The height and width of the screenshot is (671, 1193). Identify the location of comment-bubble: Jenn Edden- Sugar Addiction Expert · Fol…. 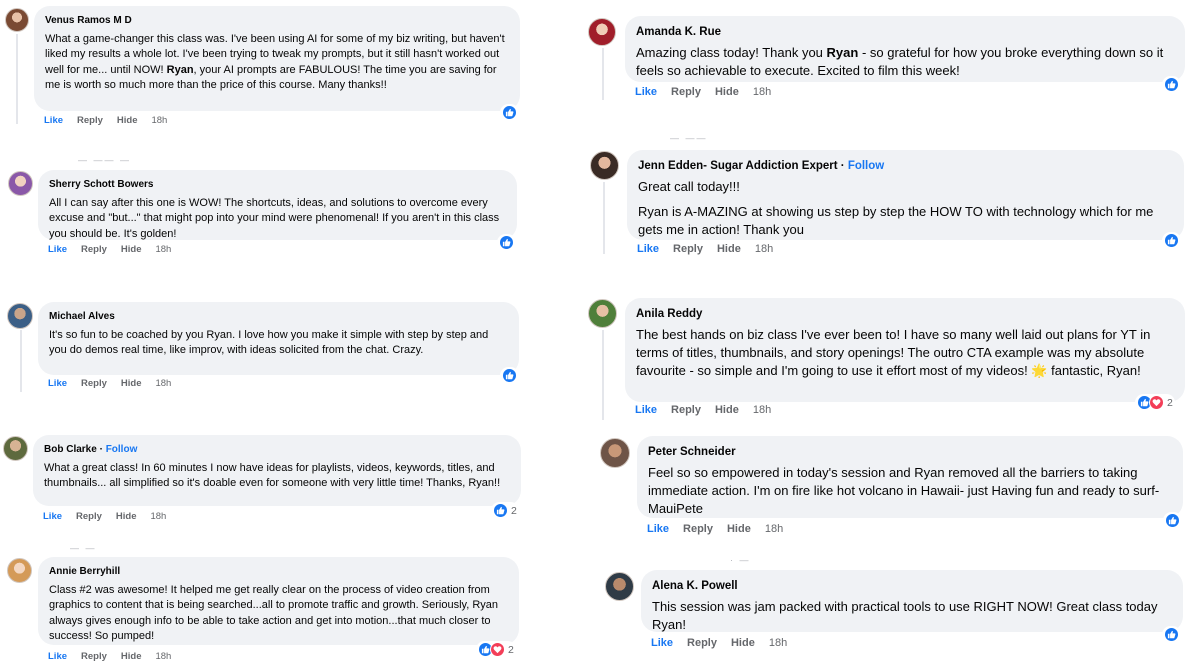
(905, 195).